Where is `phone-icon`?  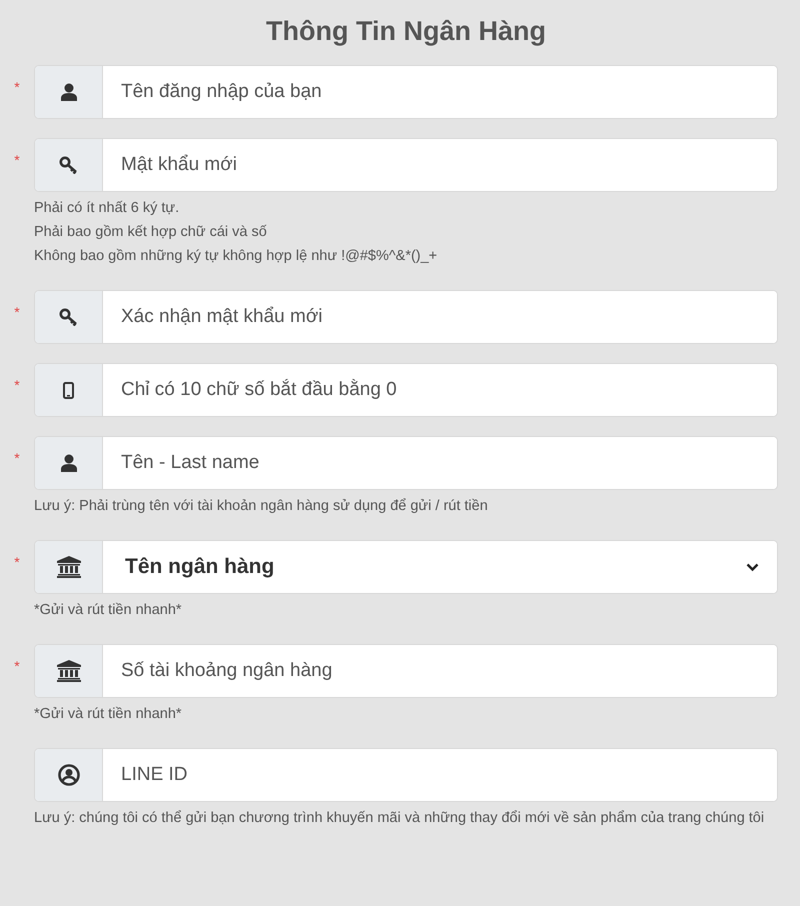 phone-icon is located at coordinates (68, 390).